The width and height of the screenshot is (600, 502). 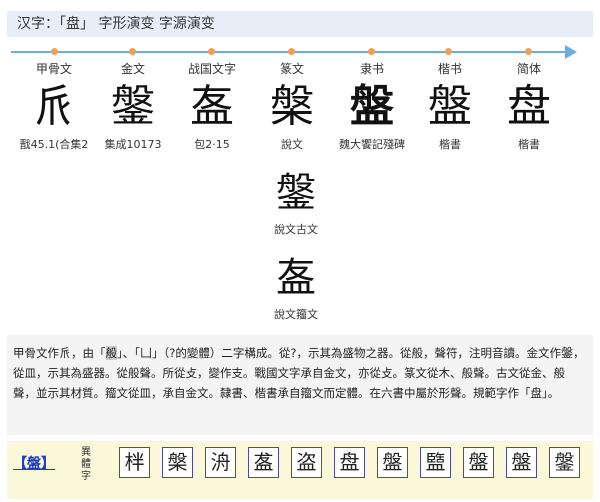 What do you see at coordinates (571, 52) in the screenshot?
I see `timeline-arrow-icon` at bounding box center [571, 52].